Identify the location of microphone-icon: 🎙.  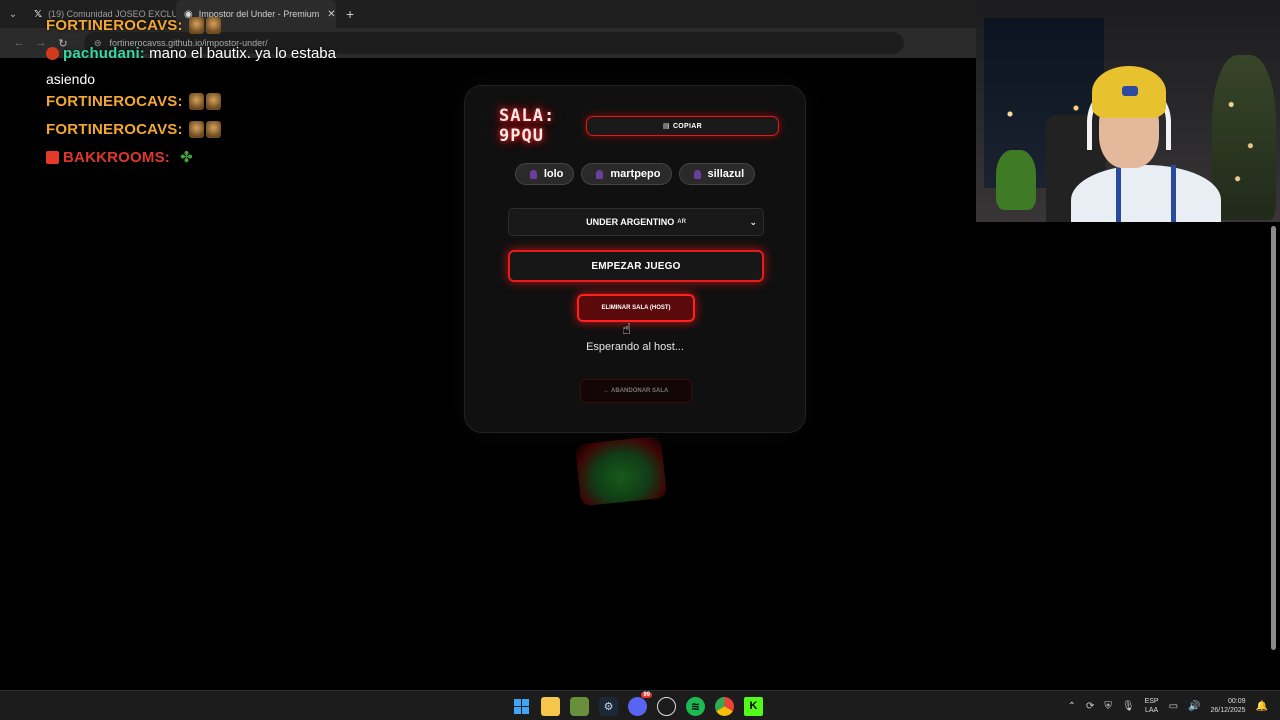
(1128, 706).